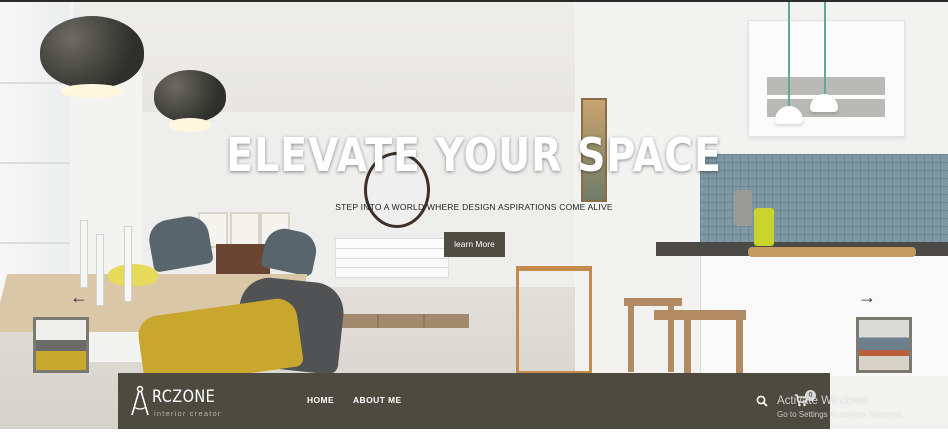 This screenshot has height=445, width=948. Describe the element at coordinates (822, 401) in the screenshot. I see `activate-windows-title: Activate Windows` at that location.